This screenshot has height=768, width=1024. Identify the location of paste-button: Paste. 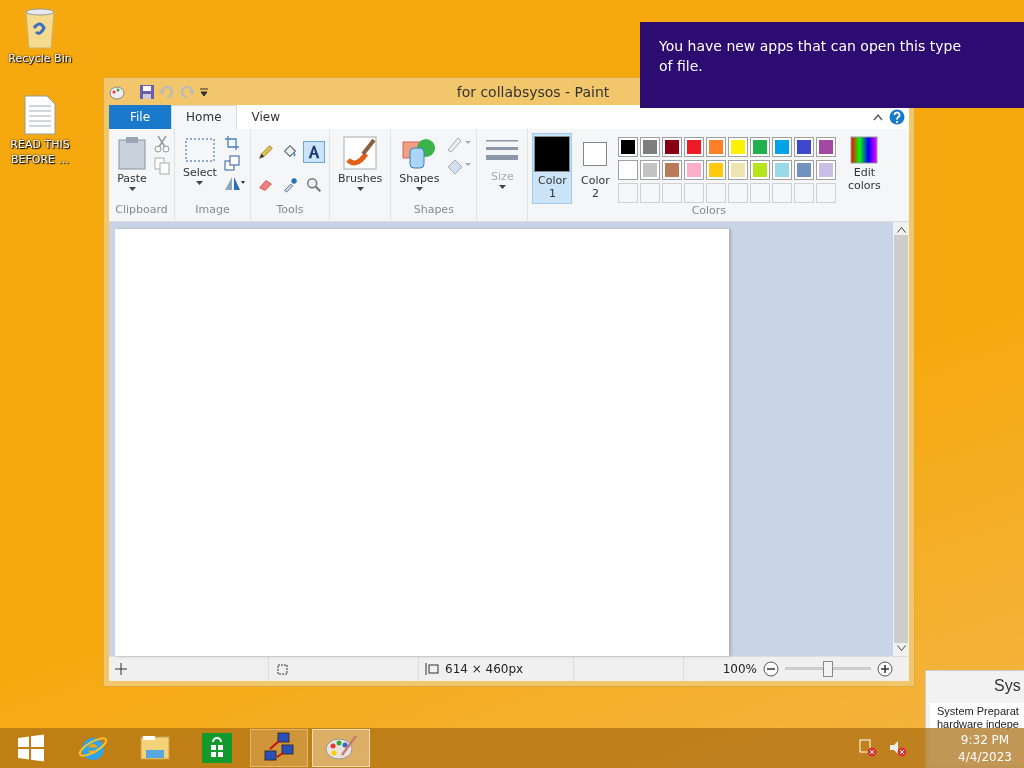
(132, 167).